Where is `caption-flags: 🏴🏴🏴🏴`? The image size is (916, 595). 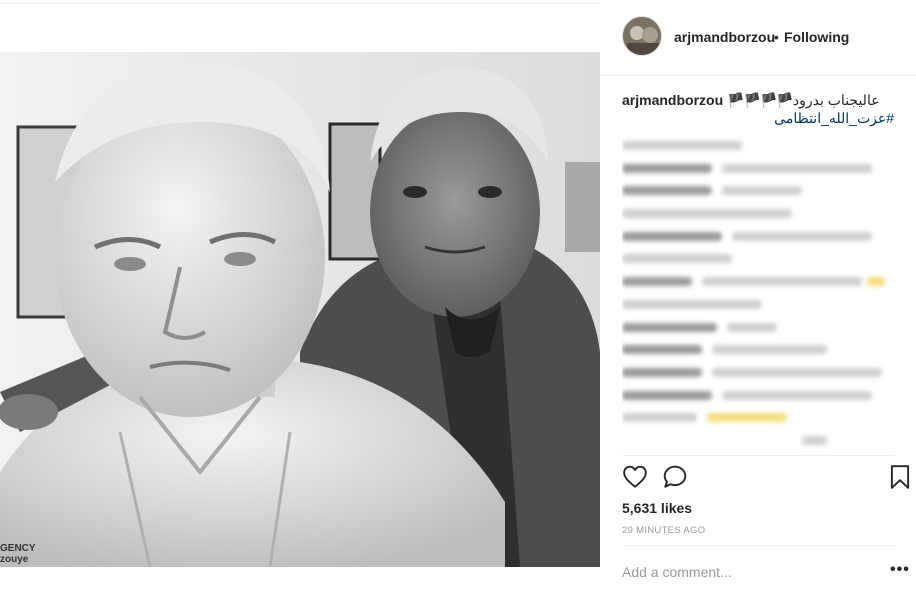 caption-flags: 🏴🏴🏴🏴 is located at coordinates (760, 100).